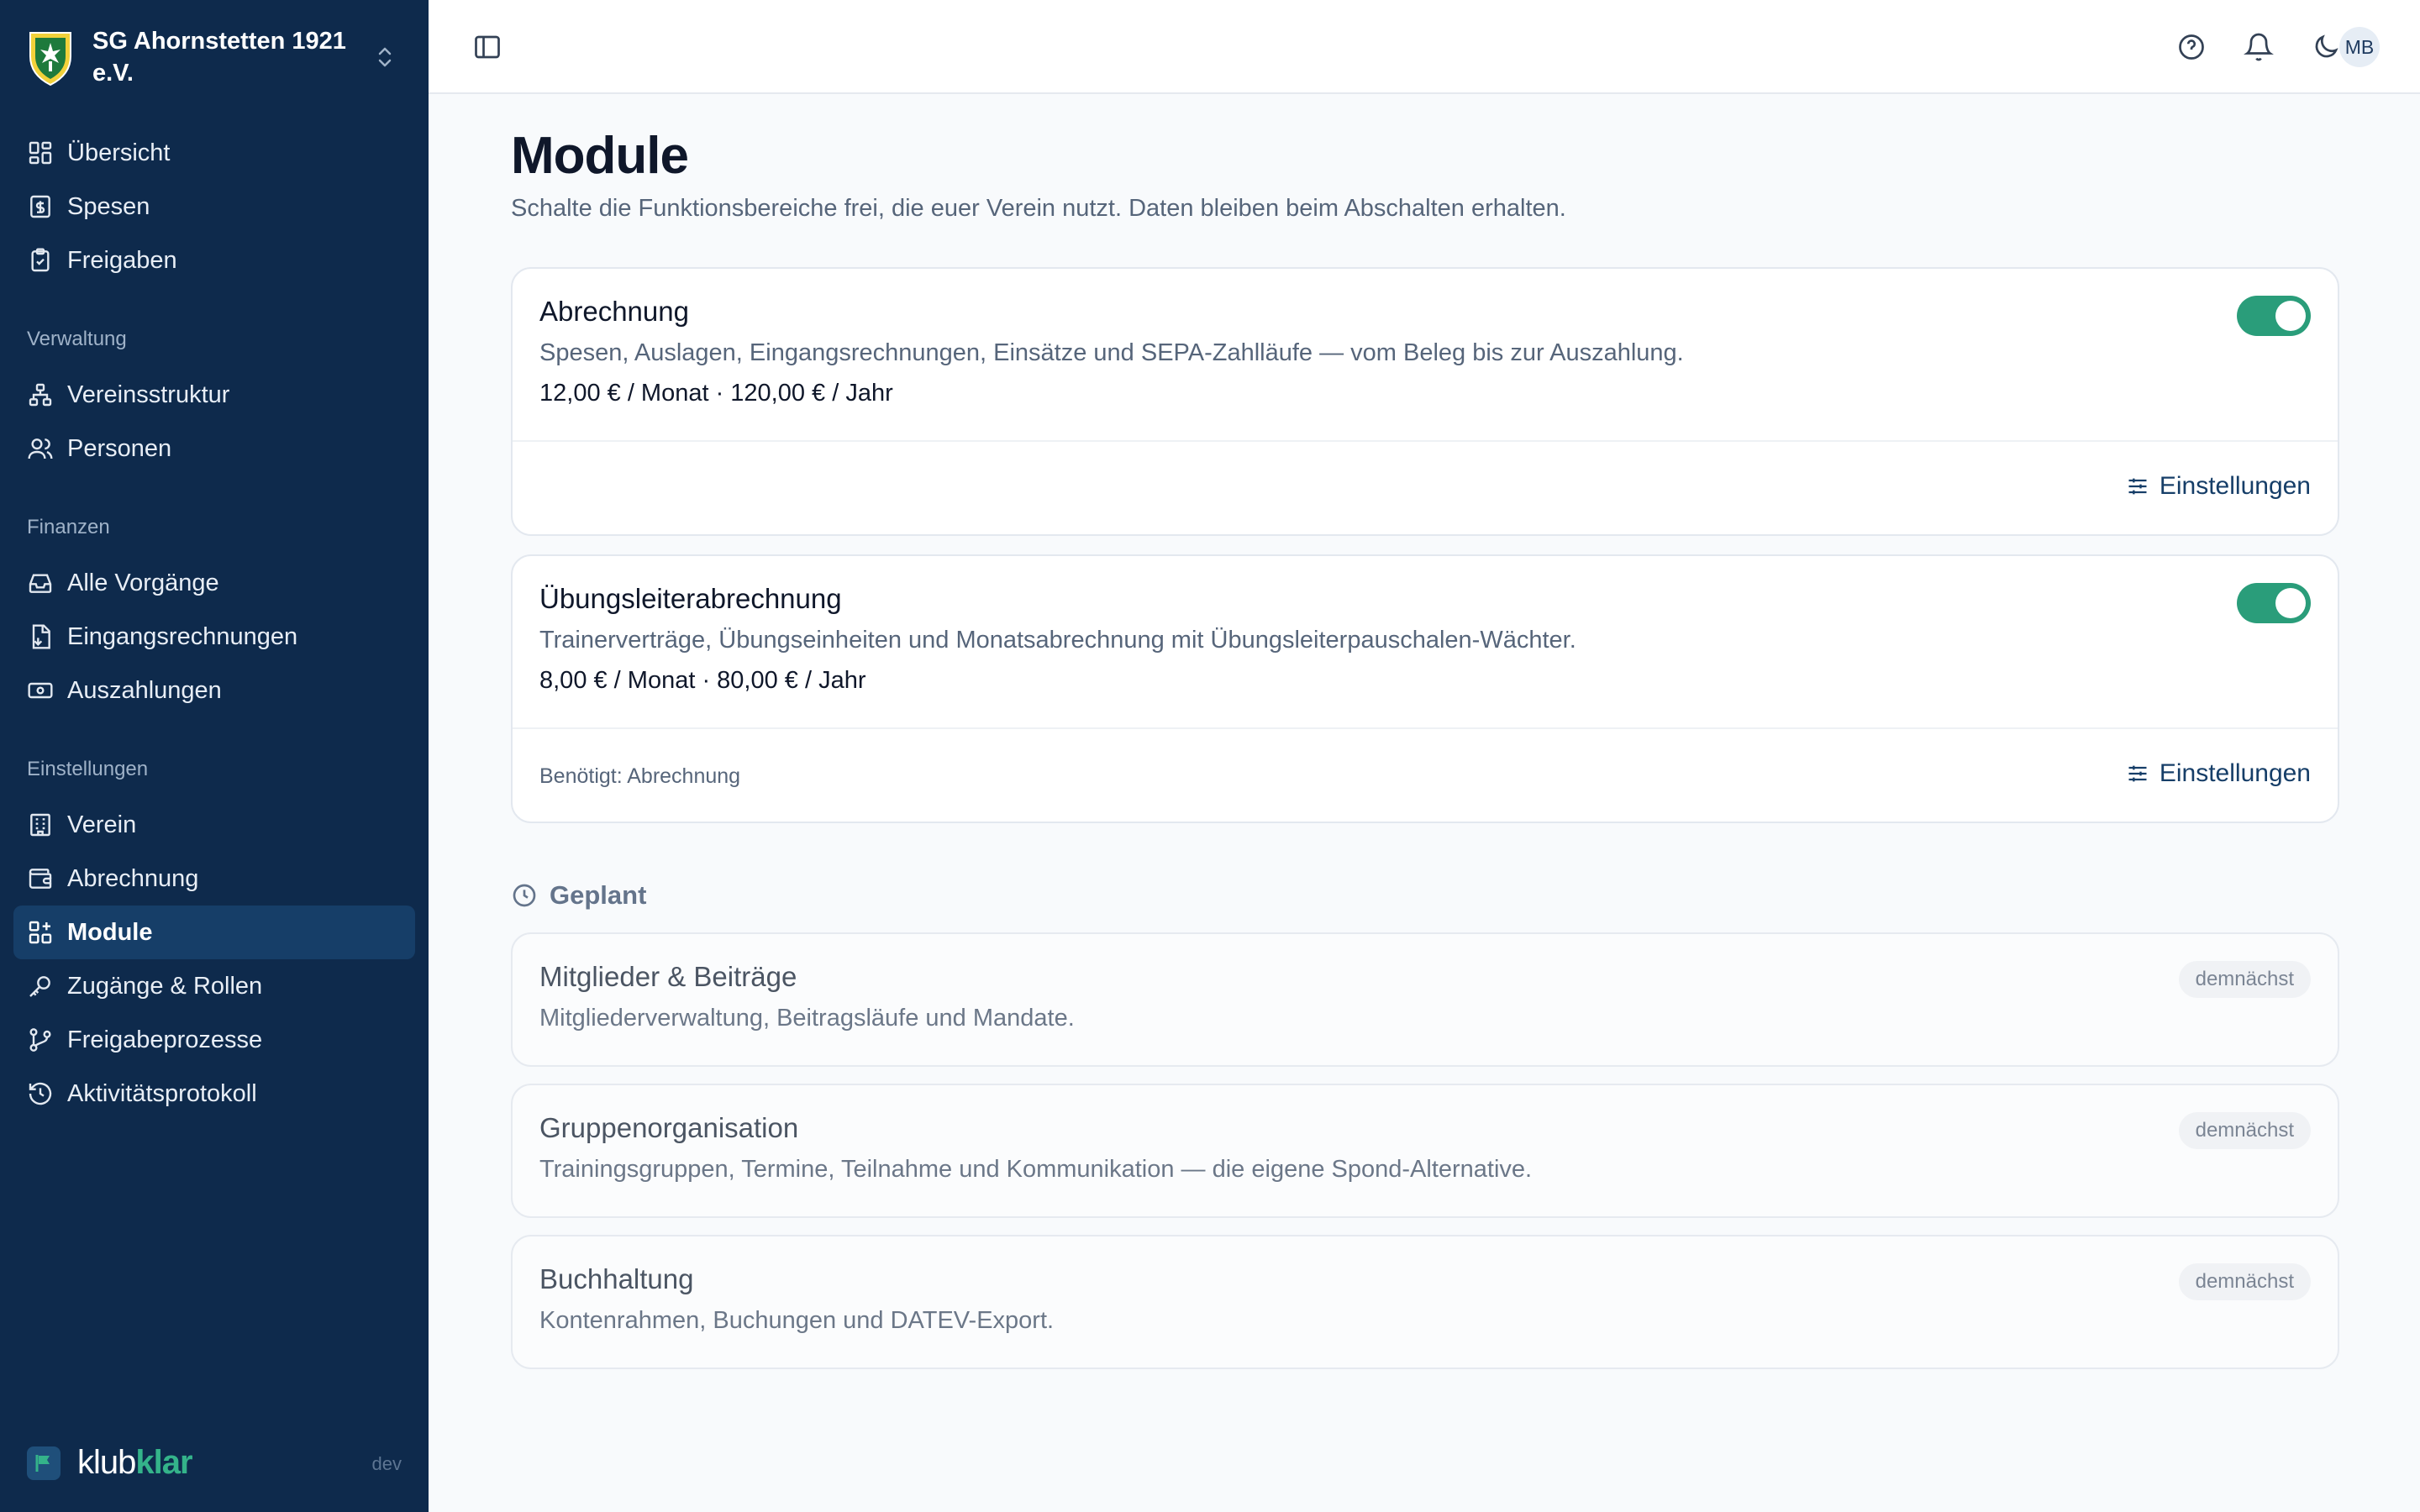 The width and height of the screenshot is (2420, 1512). Describe the element at coordinates (614, 311) in the screenshot. I see `module-title: Abrechnung` at that location.